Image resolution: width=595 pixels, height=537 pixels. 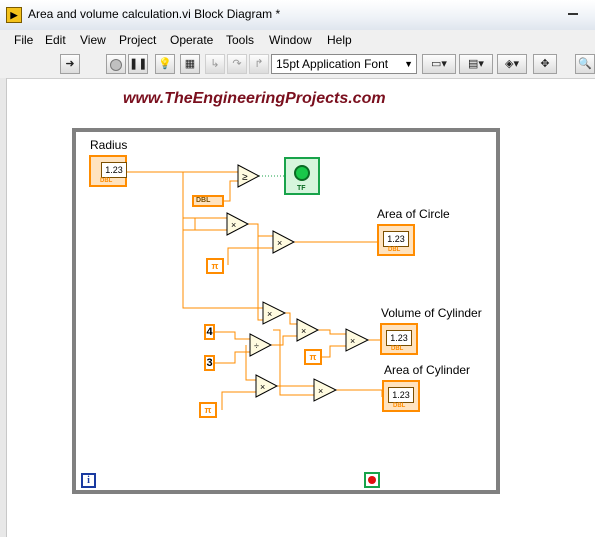 I want to click on constant-four: 4, so click(x=209, y=332).